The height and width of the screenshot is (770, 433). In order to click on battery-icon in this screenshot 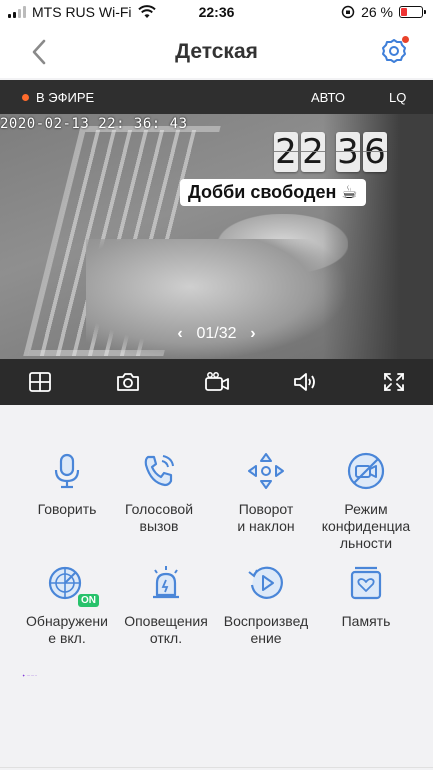, I will do `click(412, 12)`.